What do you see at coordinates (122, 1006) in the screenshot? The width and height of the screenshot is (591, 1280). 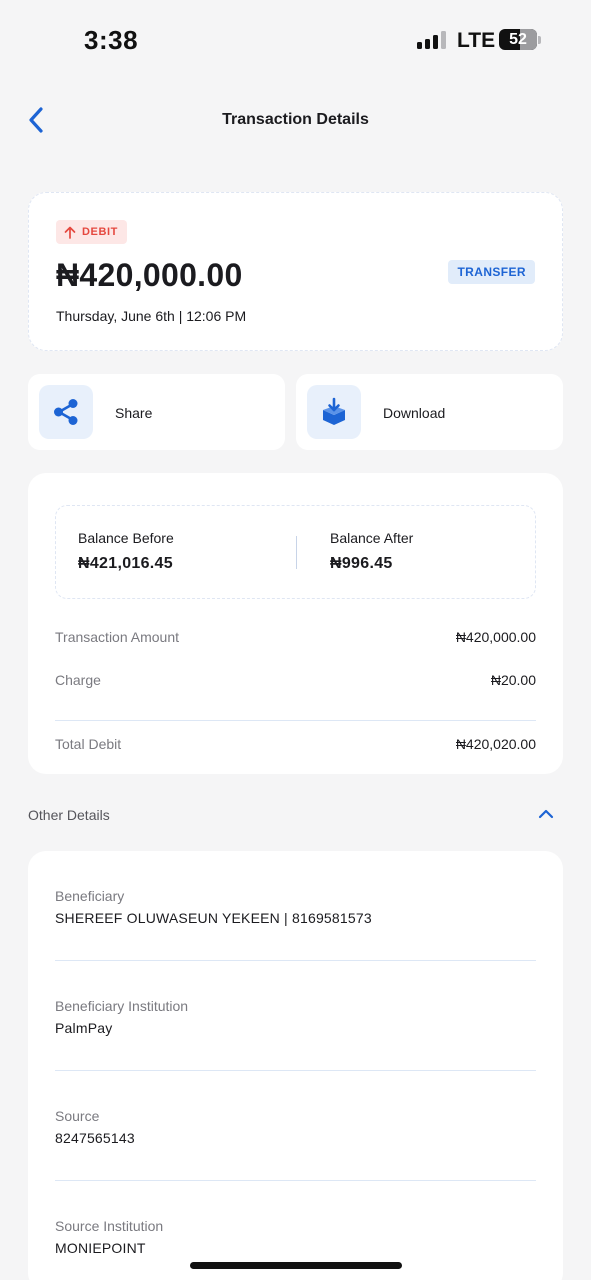 I see `detail-label: Beneficiary Institution` at bounding box center [122, 1006].